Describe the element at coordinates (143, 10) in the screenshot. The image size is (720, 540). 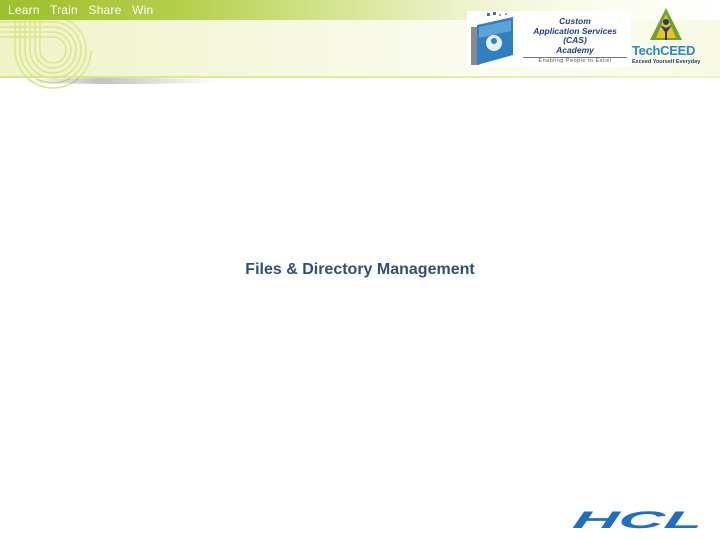
I see `tagline-word: Win` at that location.